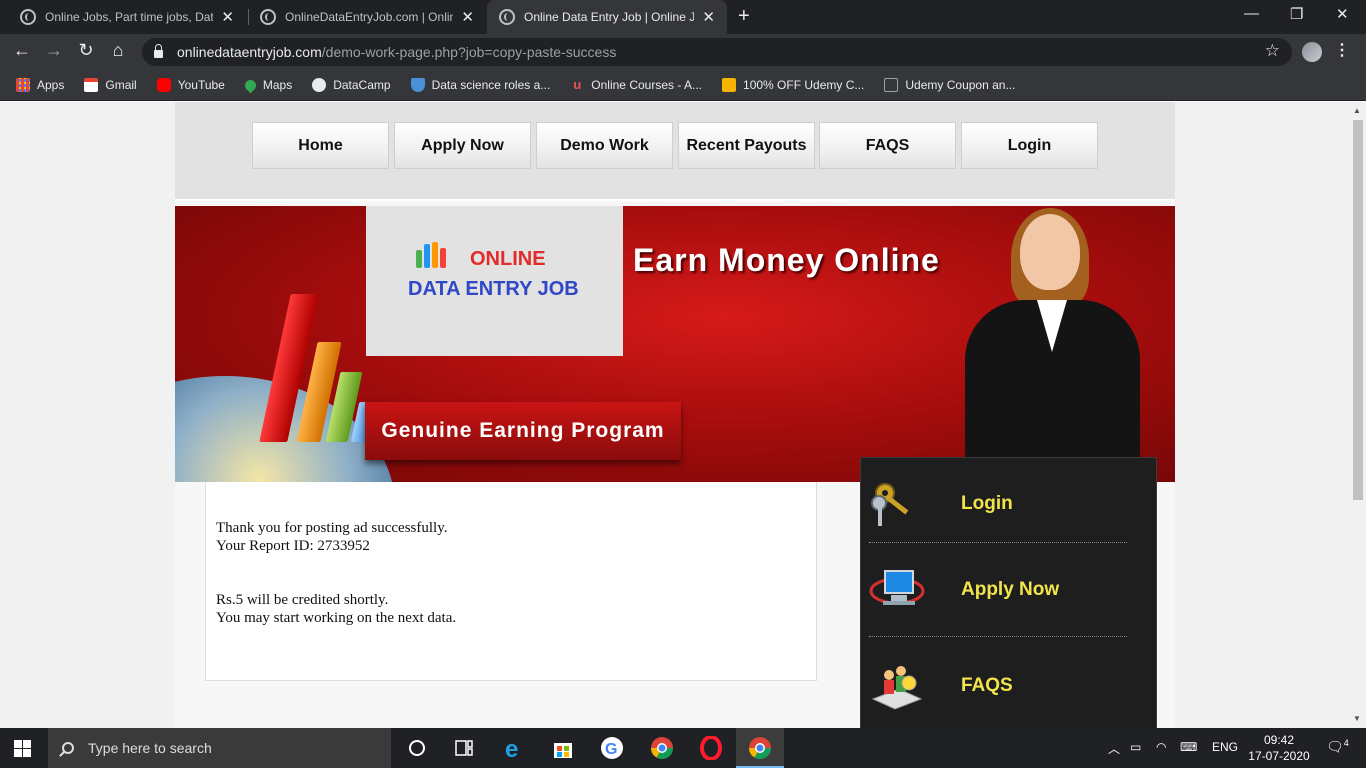 The image size is (1366, 768). Describe the element at coordinates (999, 590) in the screenshot. I see `sidebar-item-apply-now: Apply Now` at that location.